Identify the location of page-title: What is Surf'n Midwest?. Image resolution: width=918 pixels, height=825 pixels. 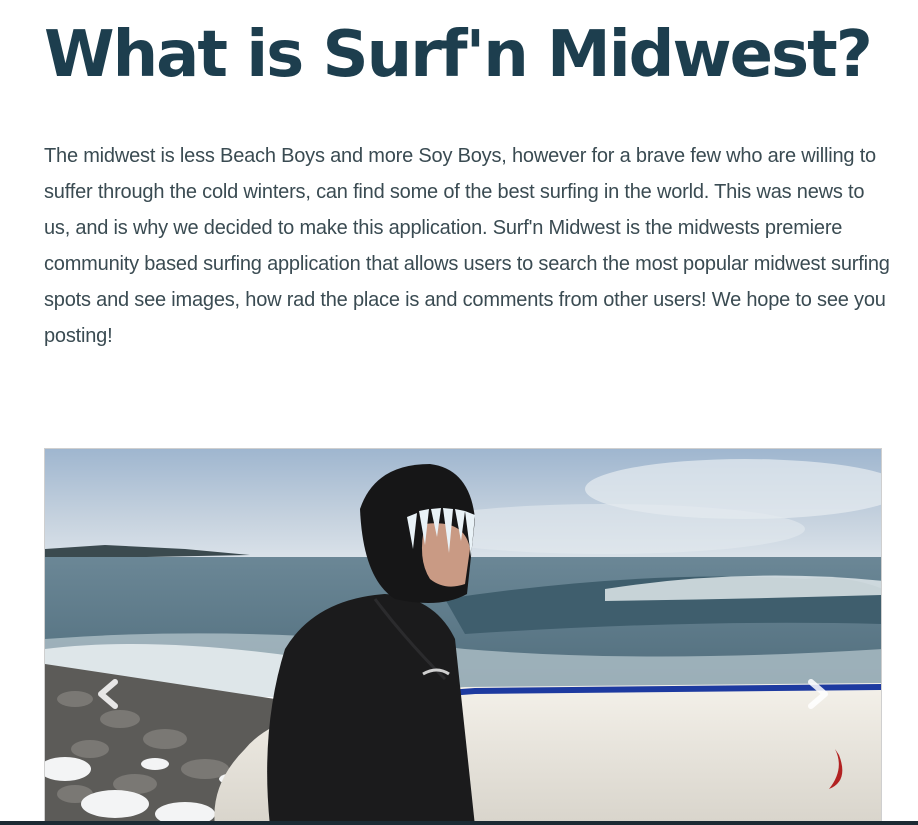
(458, 55).